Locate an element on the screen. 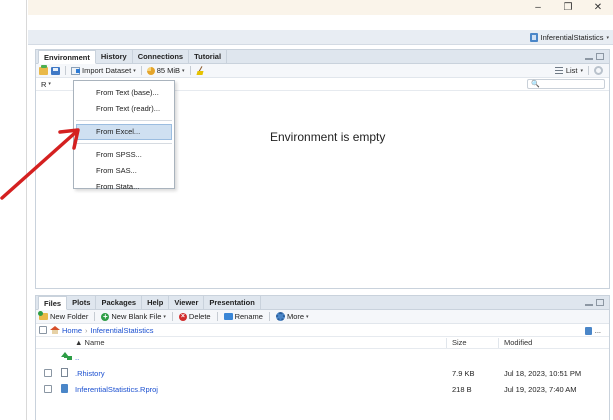 The width and height of the screenshot is (613, 420). view-mode-controls: List ▾ is located at coordinates (578, 70).